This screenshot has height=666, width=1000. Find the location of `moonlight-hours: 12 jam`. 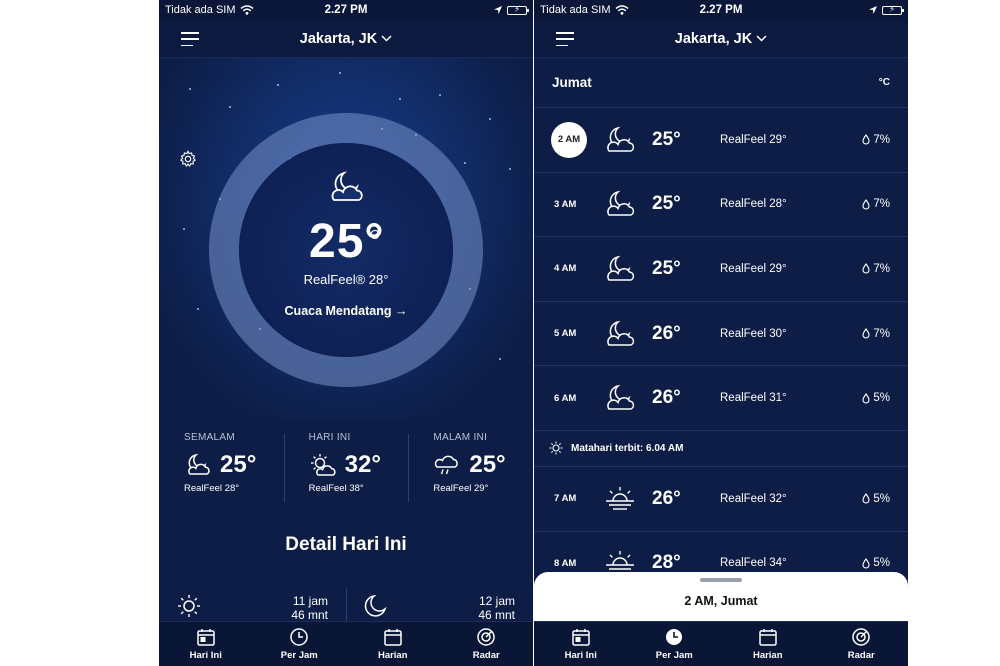

moonlight-hours: 12 jam is located at coordinates (496, 601).